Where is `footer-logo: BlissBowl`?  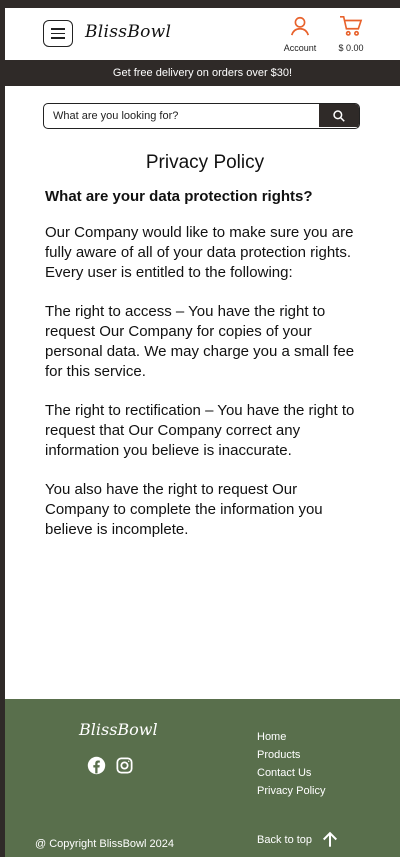
footer-logo: BlissBowl is located at coordinates (118, 729).